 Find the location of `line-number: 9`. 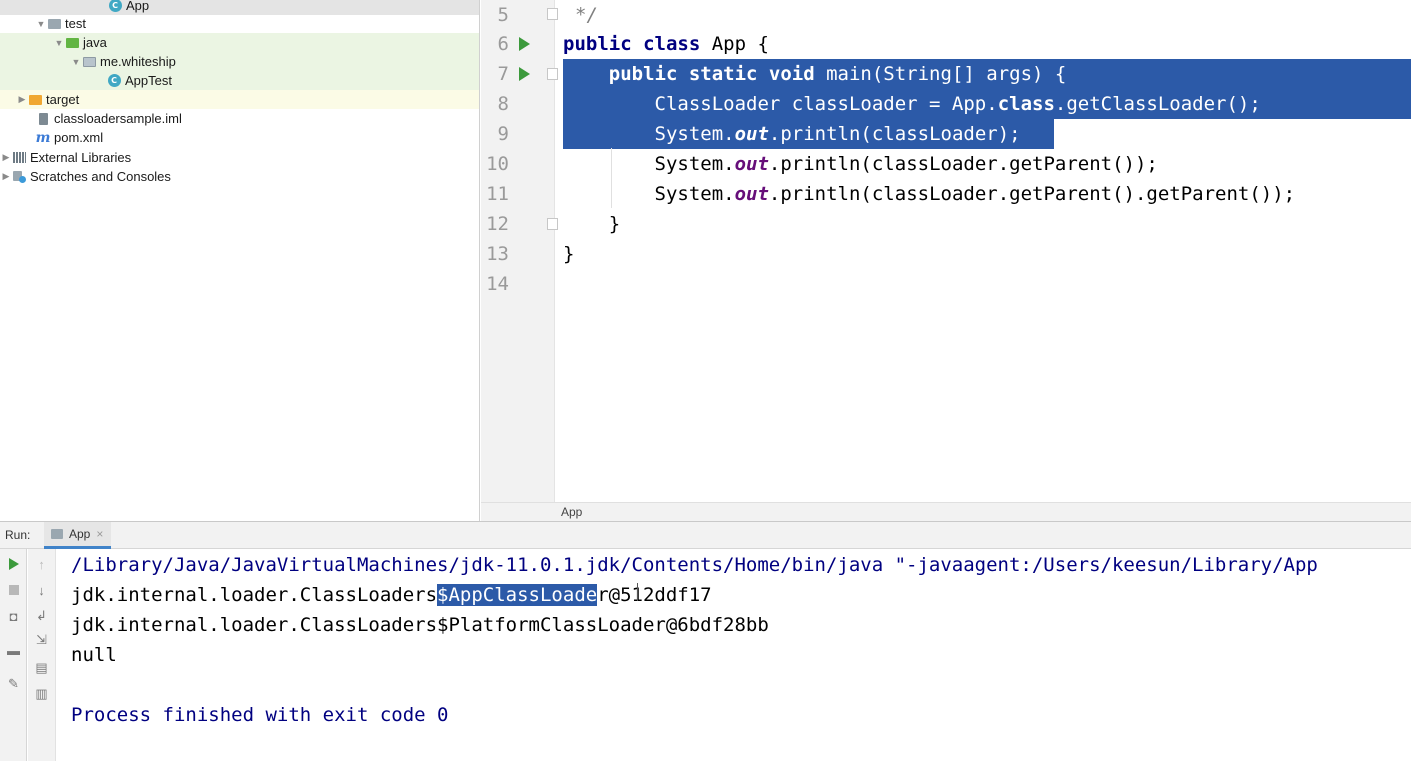

line-number: 9 is located at coordinates (503, 134).